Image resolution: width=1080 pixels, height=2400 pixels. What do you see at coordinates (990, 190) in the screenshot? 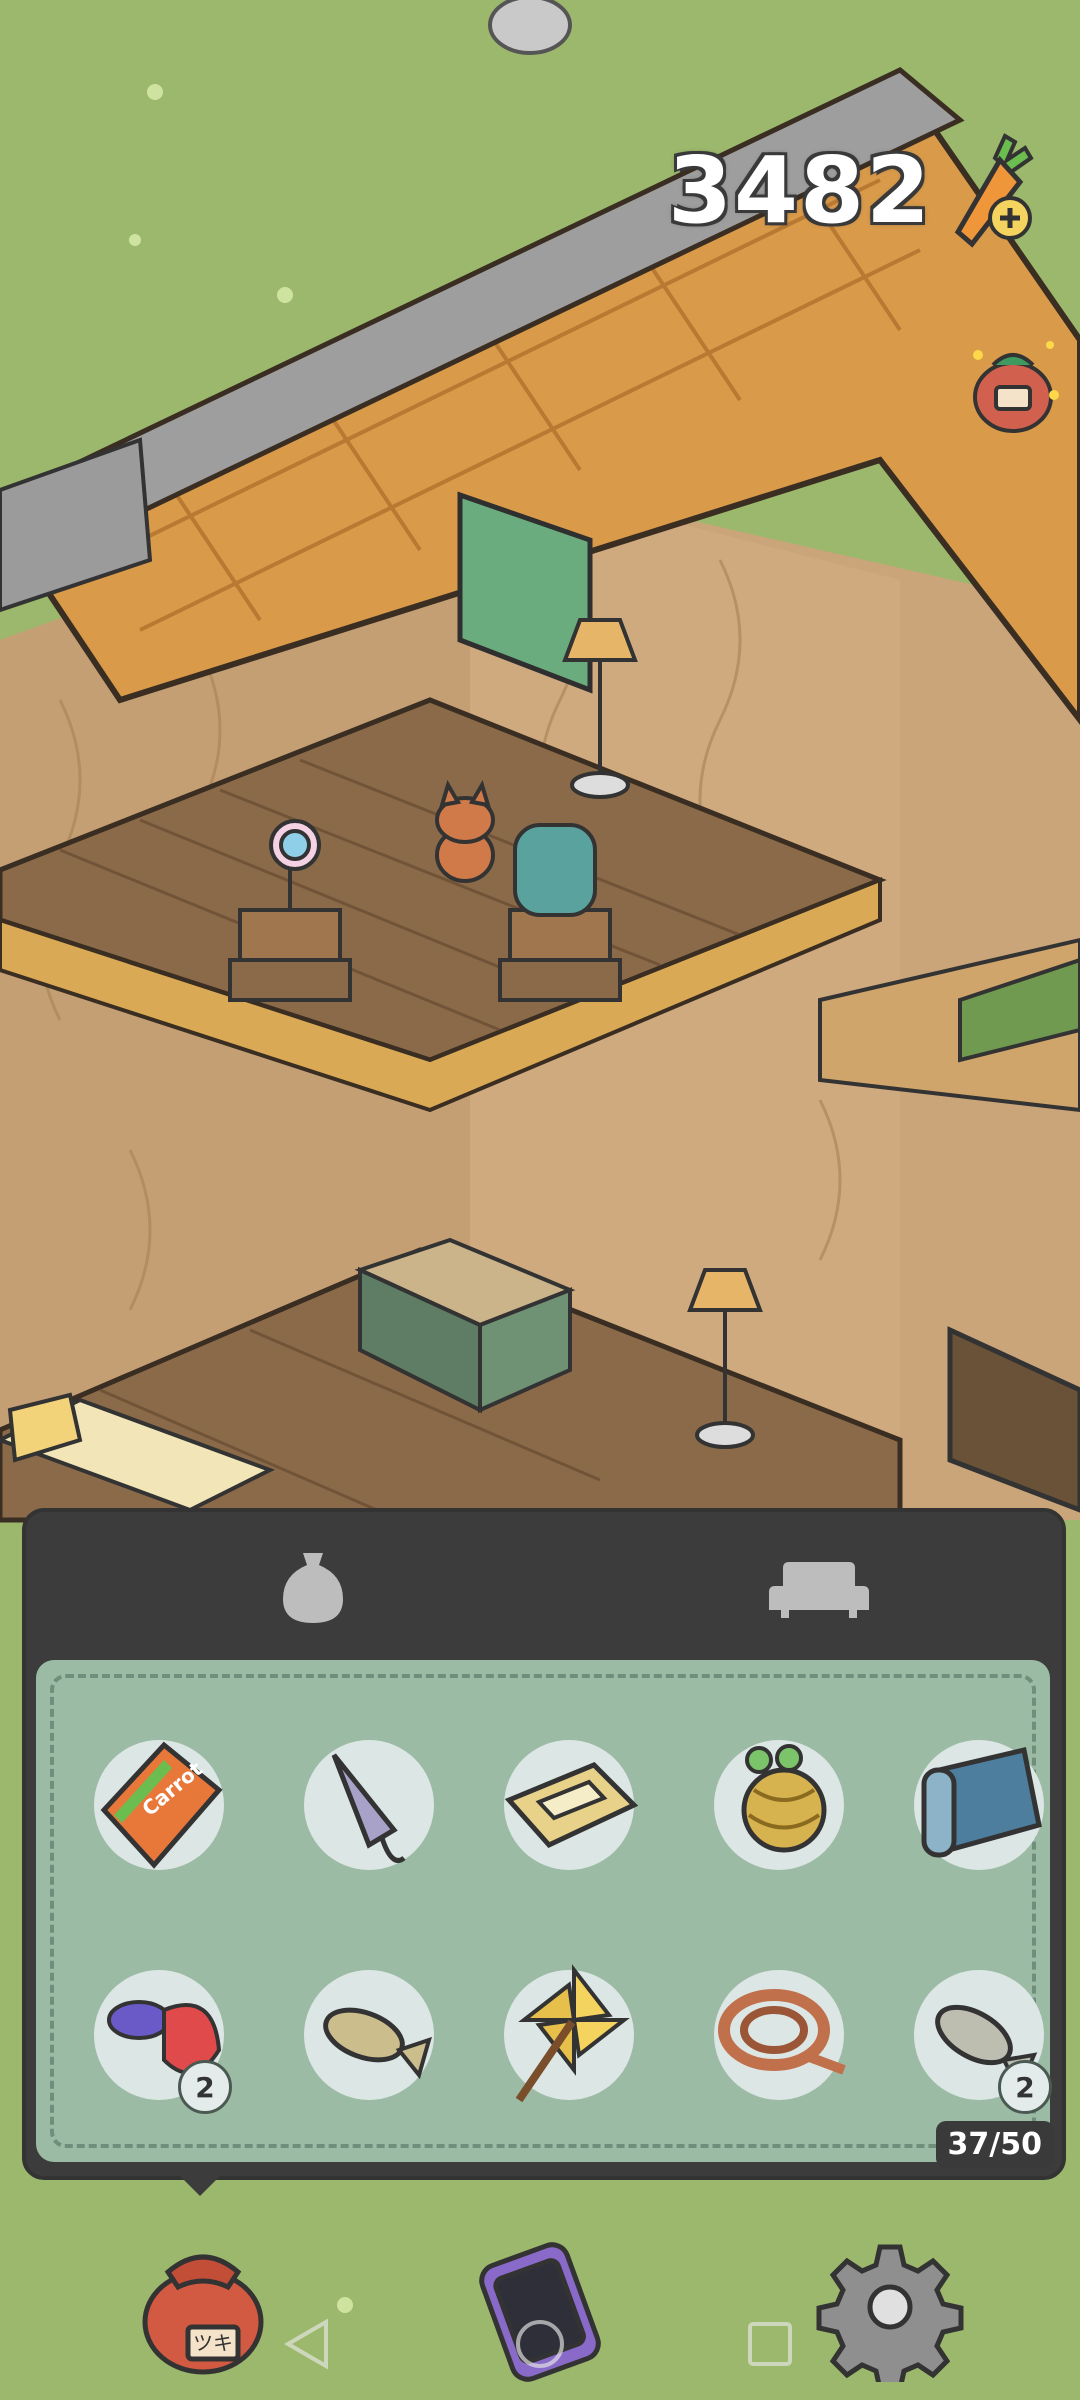
I see `carrot-icon` at bounding box center [990, 190].